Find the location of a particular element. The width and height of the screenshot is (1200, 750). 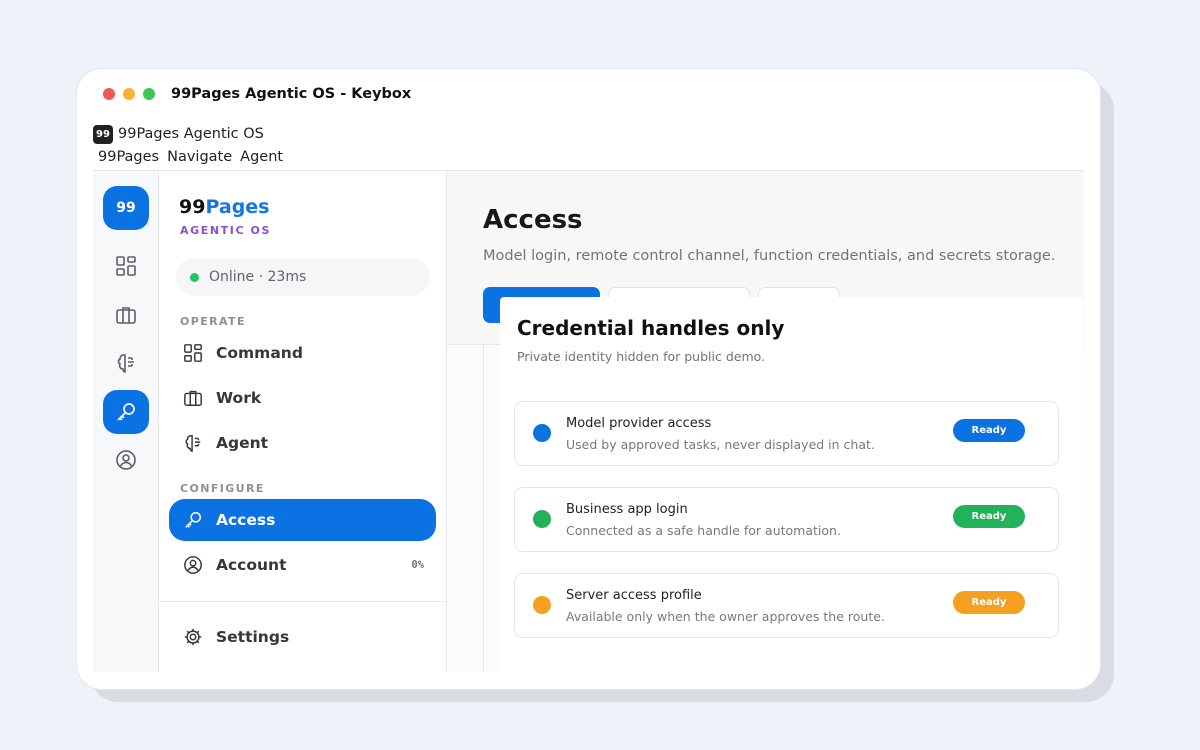

account-progress-badge: 0% is located at coordinates (417, 565).